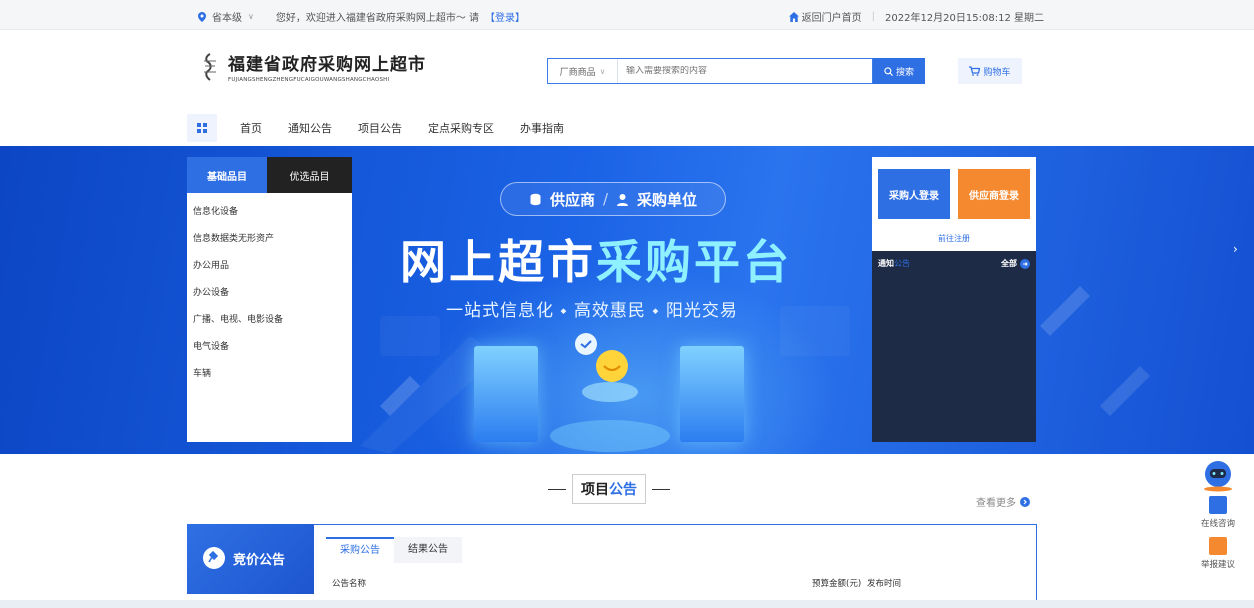  I want to click on search-button-label: 搜索, so click(904, 72).